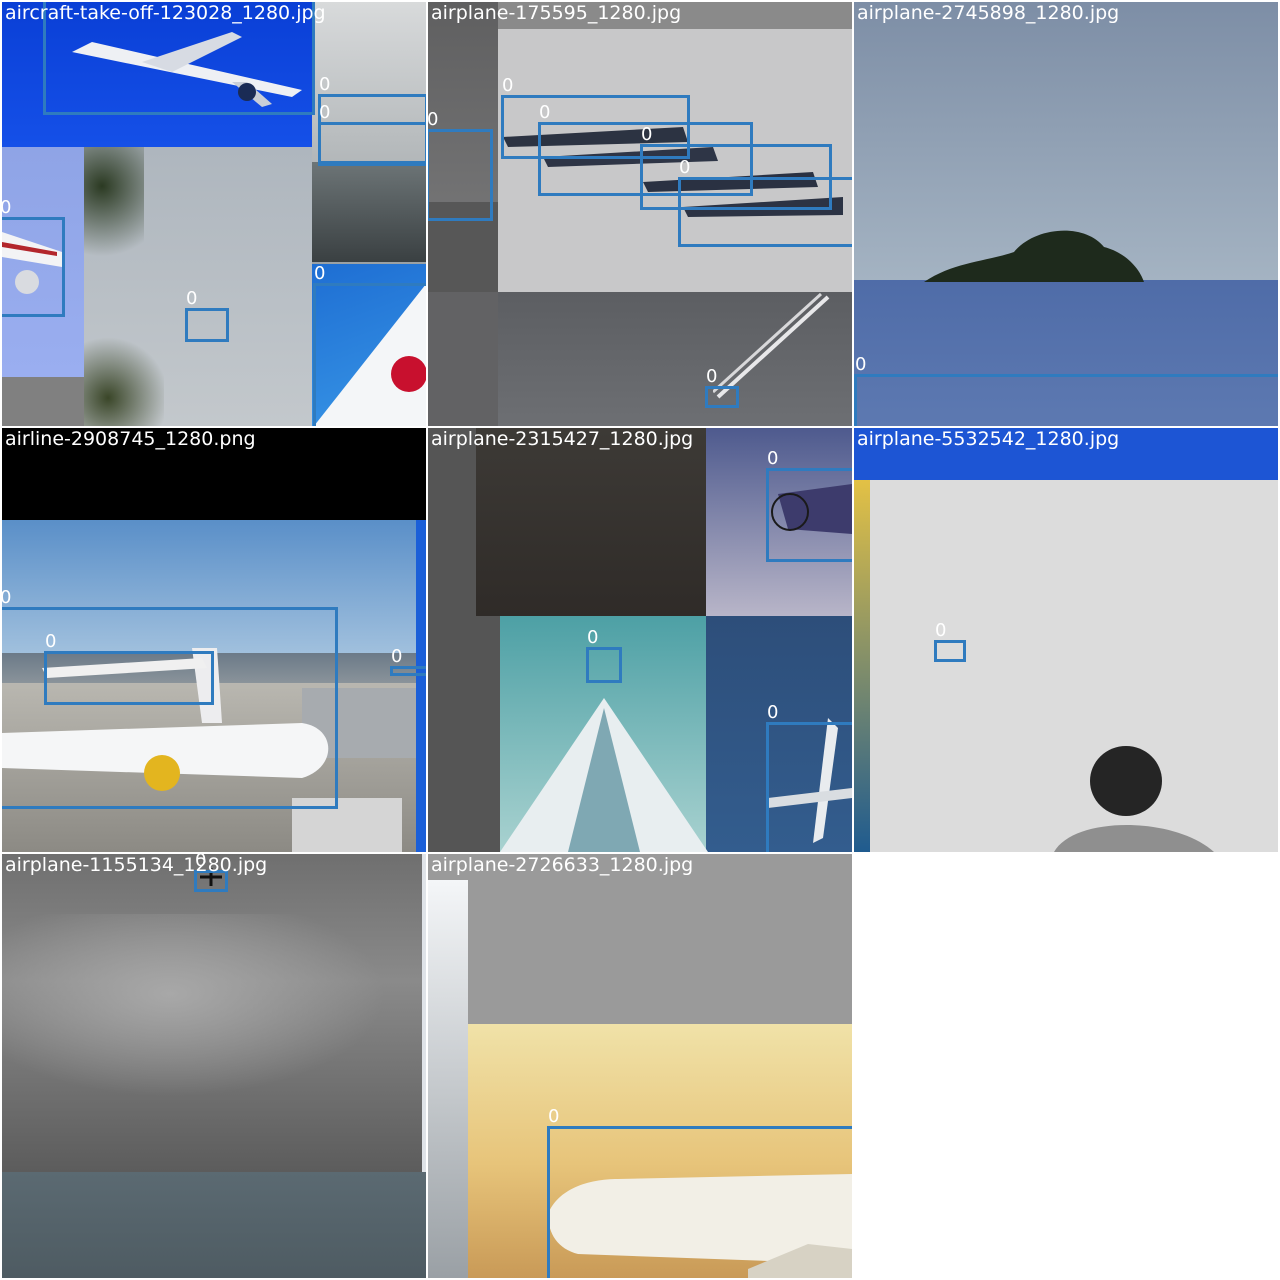 The width and height of the screenshot is (1280, 1280). I want to click on tower-image, so click(604, 775).